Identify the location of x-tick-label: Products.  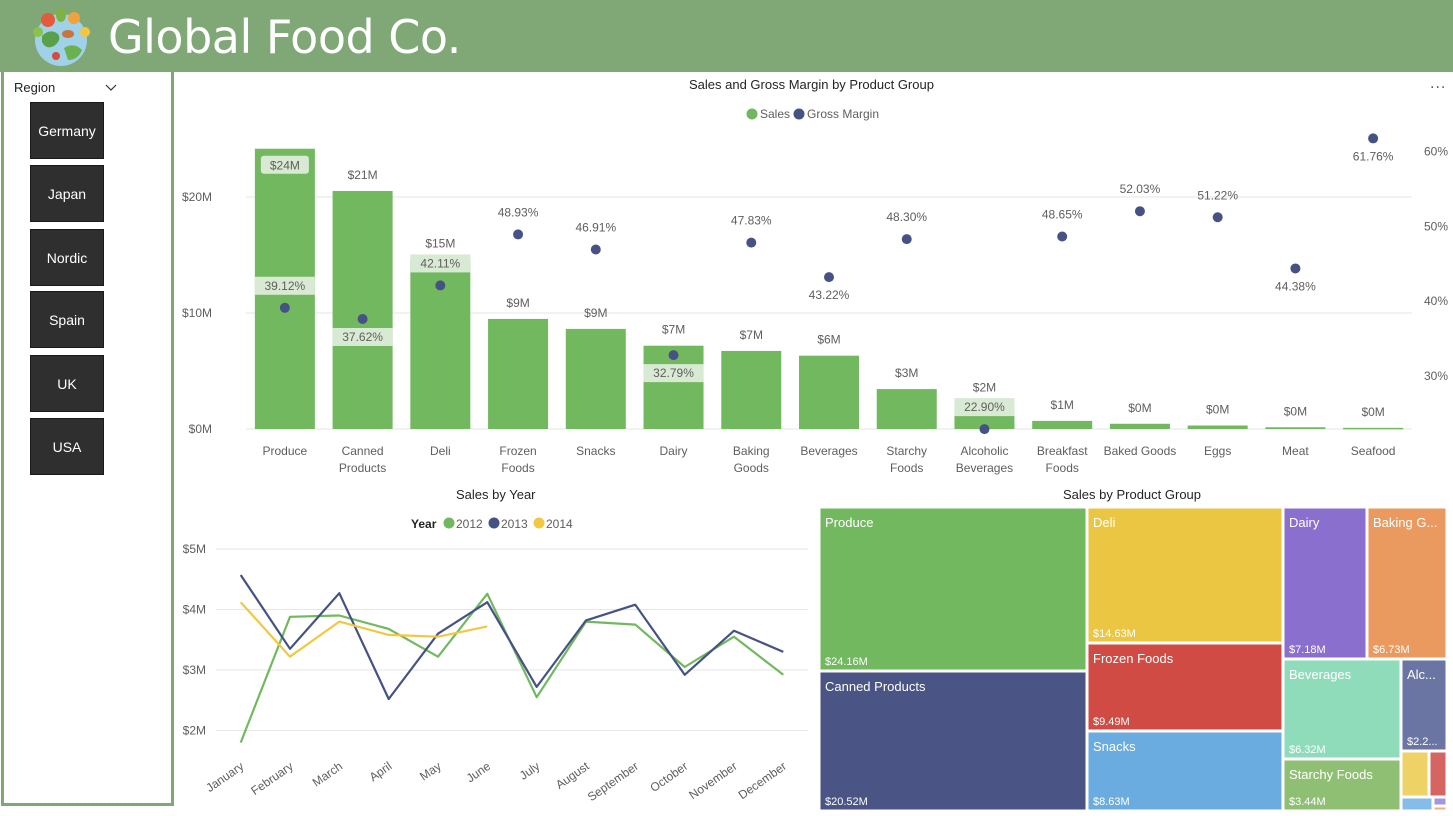
(362, 468).